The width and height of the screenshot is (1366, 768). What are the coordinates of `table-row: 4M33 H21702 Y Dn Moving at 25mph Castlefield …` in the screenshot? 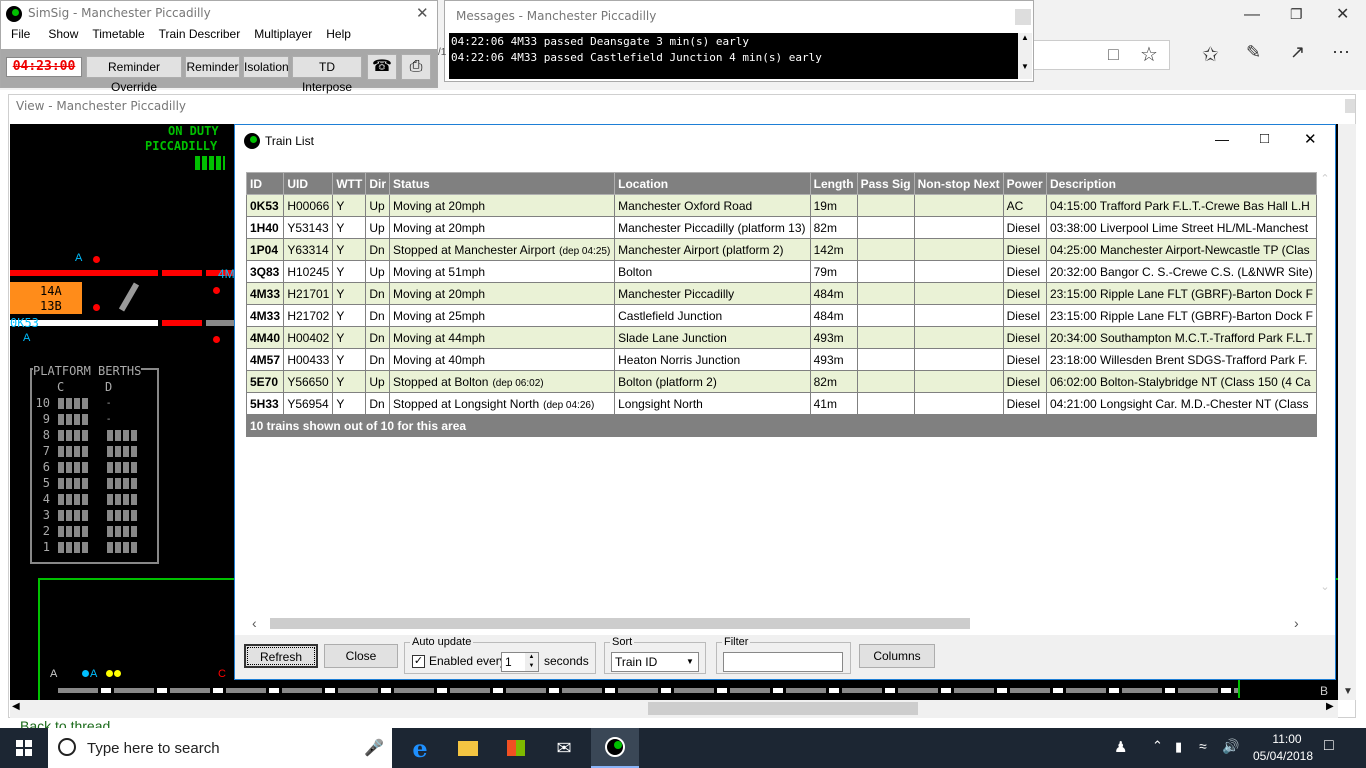 It's located at (781, 315).